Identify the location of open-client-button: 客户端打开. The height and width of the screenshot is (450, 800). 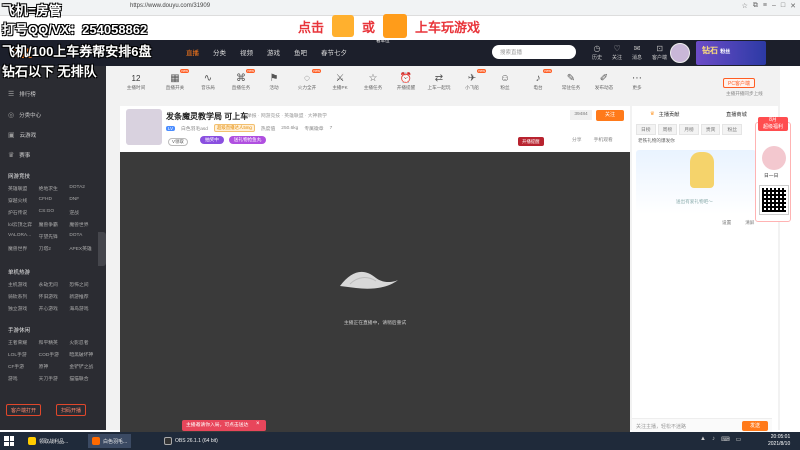
(24, 410).